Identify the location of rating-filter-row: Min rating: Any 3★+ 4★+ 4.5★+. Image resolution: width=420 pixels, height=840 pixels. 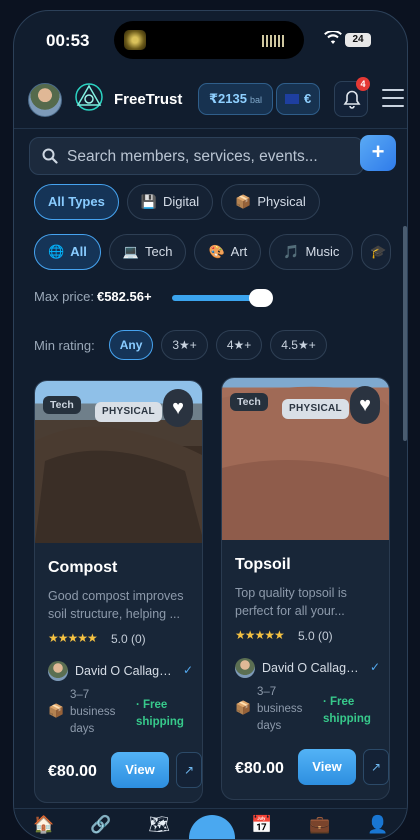
(180, 345).